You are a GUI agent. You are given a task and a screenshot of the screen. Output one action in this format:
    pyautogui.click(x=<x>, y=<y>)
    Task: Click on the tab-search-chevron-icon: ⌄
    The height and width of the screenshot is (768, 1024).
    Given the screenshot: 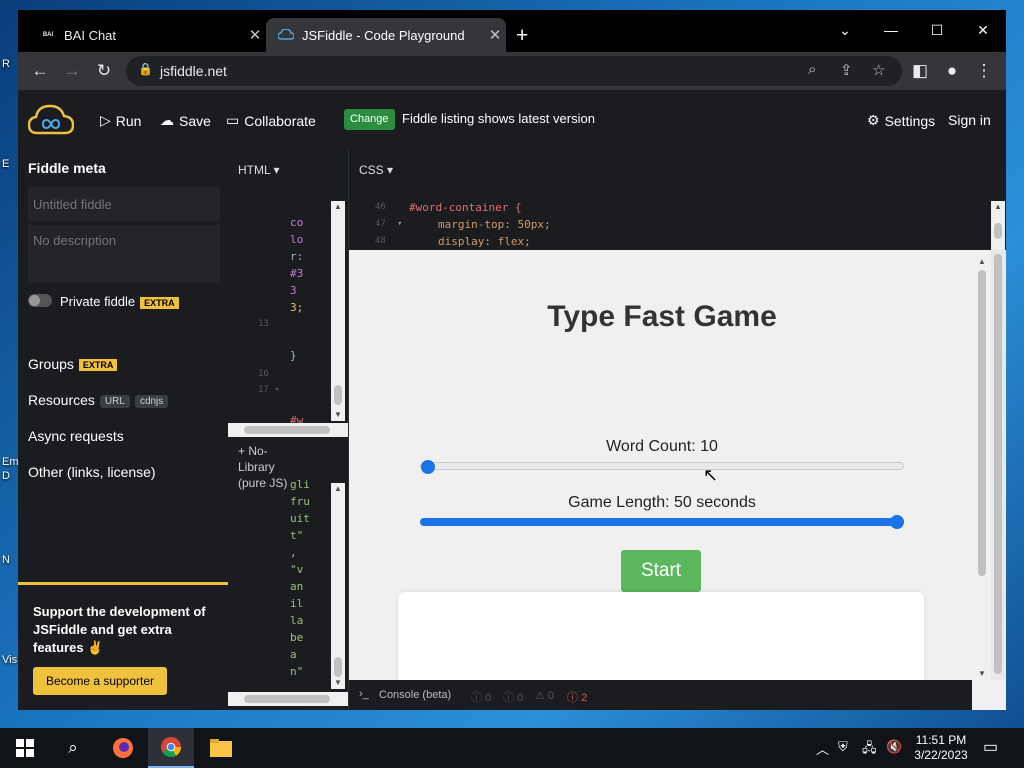 What is the action you would take?
    pyautogui.click(x=845, y=31)
    